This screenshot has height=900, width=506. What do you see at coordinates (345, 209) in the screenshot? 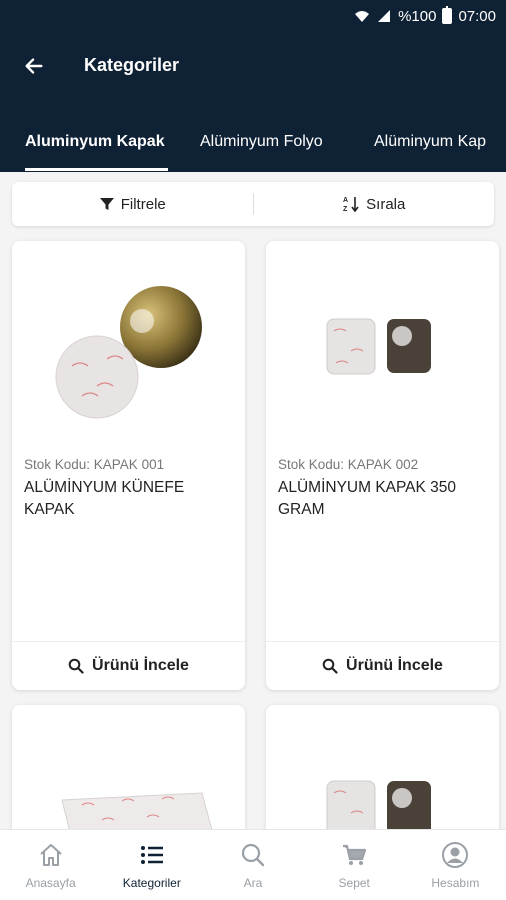
I see `svg-text: Z` at bounding box center [345, 209].